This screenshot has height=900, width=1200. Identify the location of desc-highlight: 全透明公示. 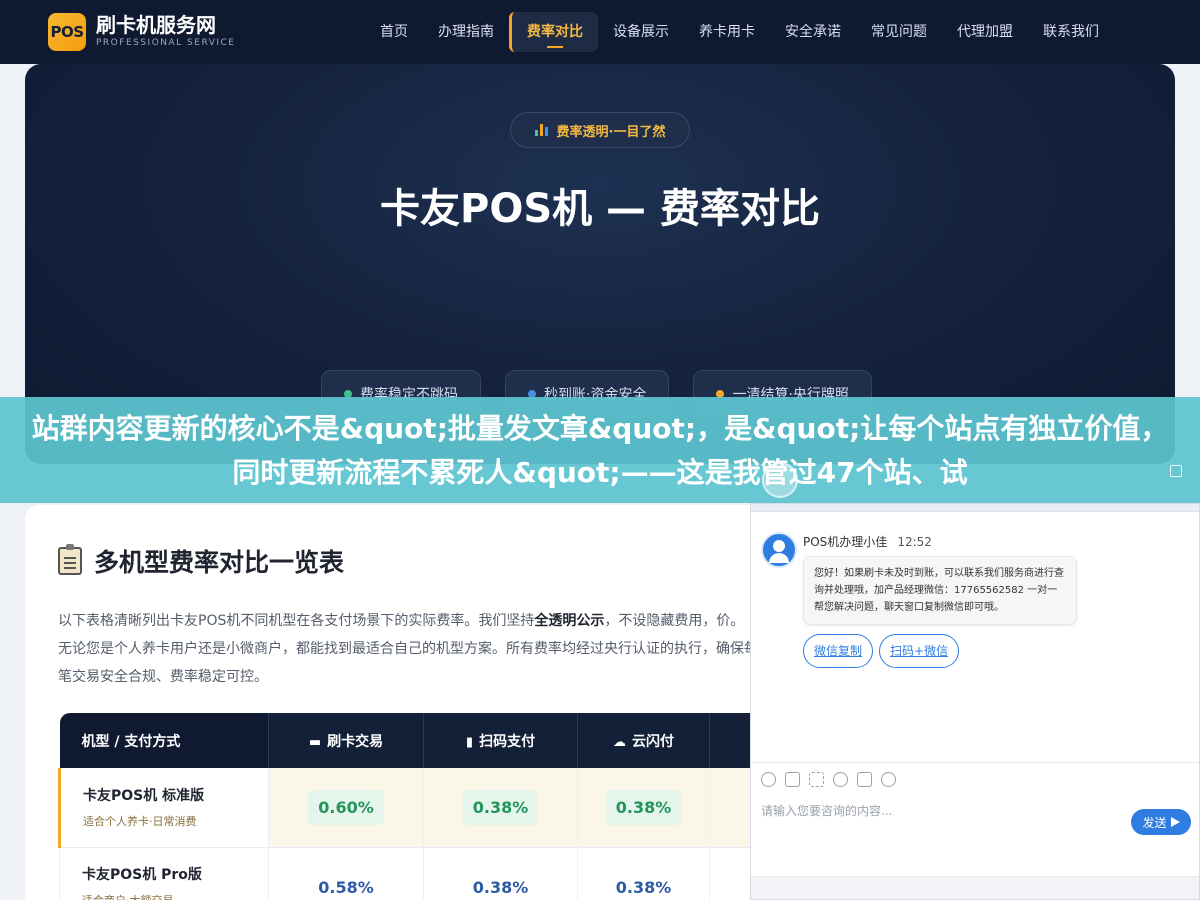
(569, 621).